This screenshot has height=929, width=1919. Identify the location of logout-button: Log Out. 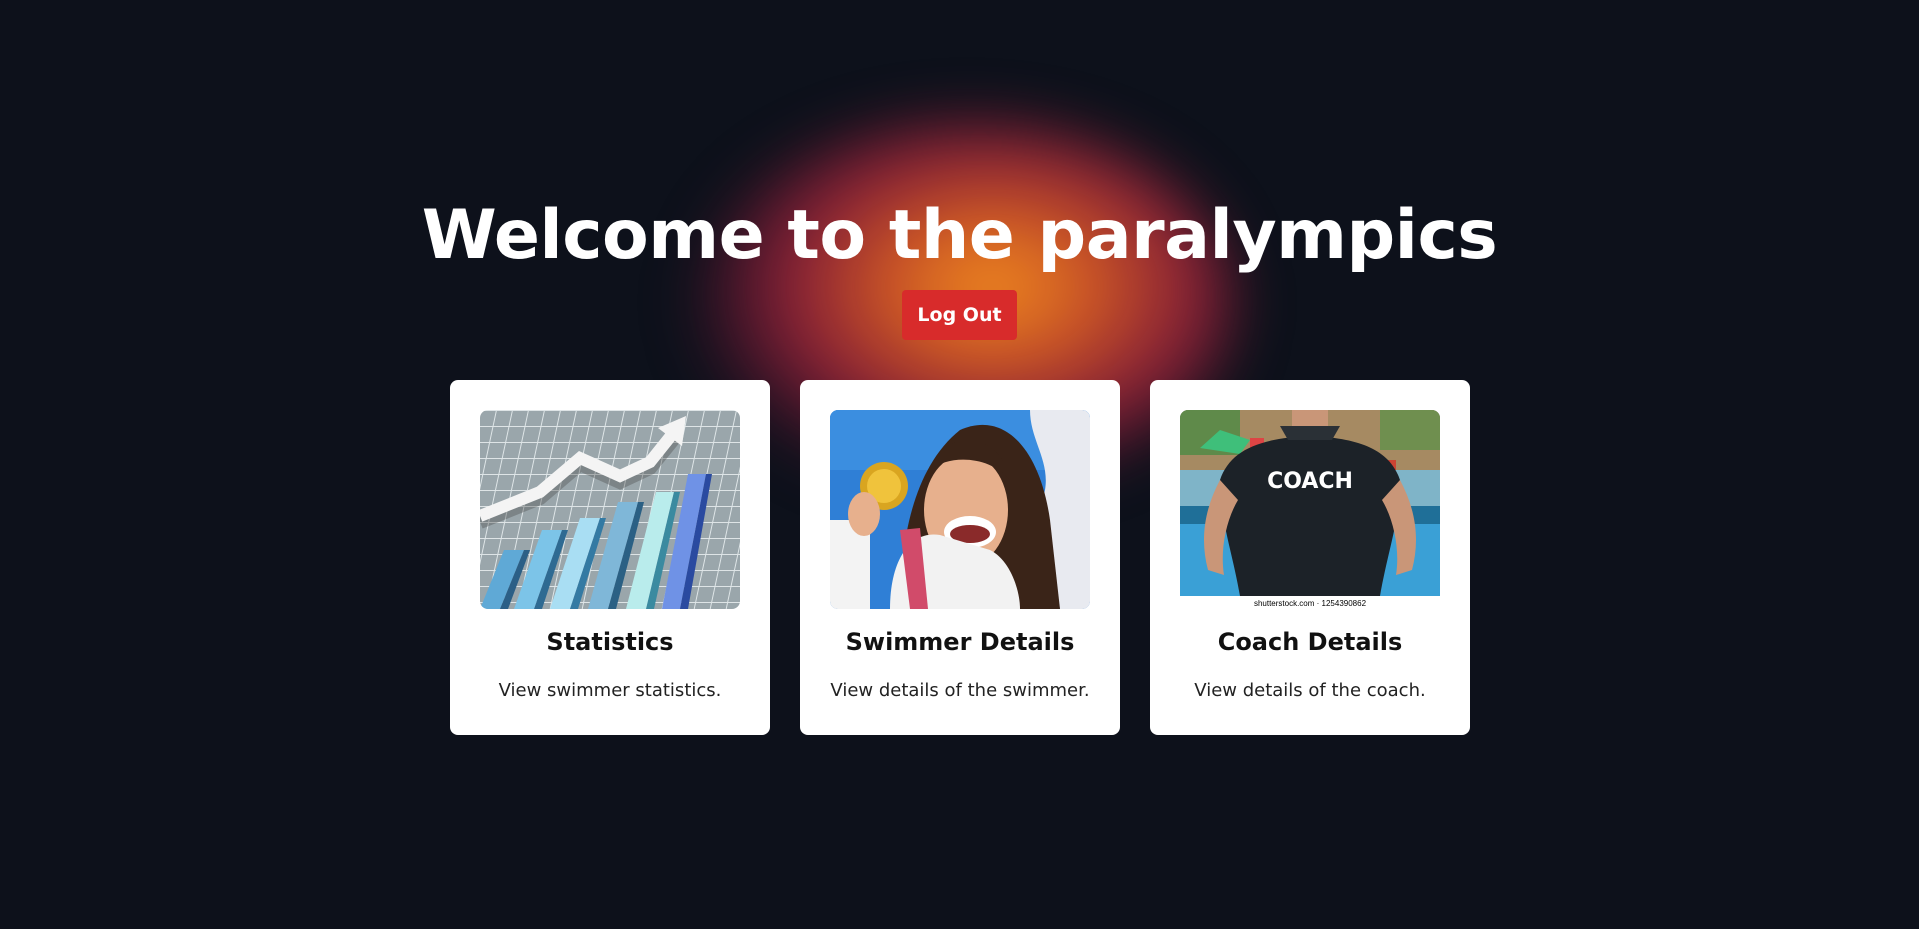
(959, 315).